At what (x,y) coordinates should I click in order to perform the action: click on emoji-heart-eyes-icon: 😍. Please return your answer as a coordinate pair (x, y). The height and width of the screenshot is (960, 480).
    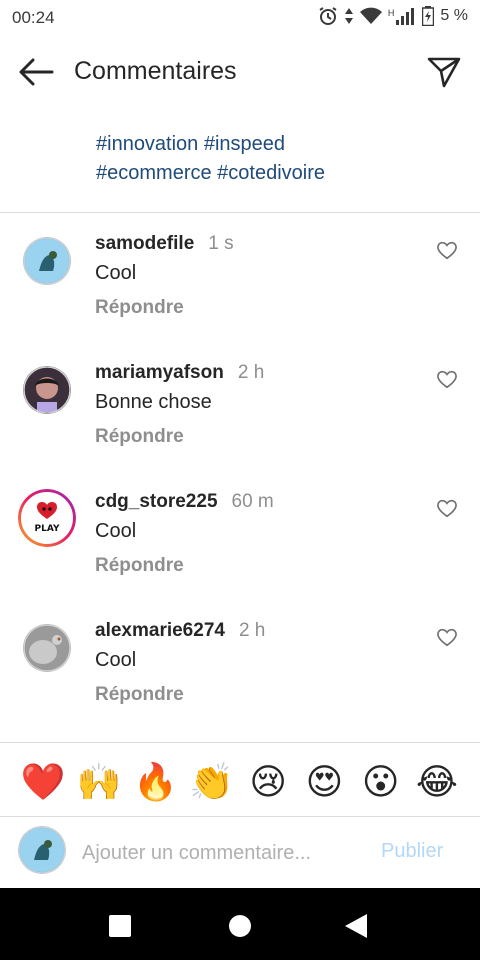
    Looking at the image, I should click on (324, 782).